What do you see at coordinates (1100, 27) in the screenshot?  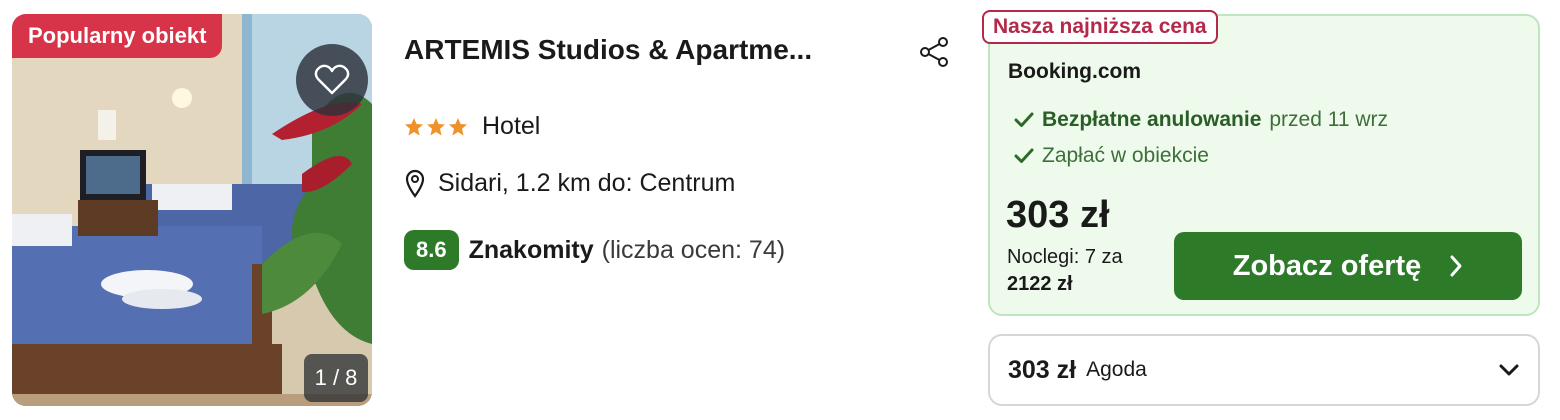 I see `lowest-price-tag: Nasza najniższa cena` at bounding box center [1100, 27].